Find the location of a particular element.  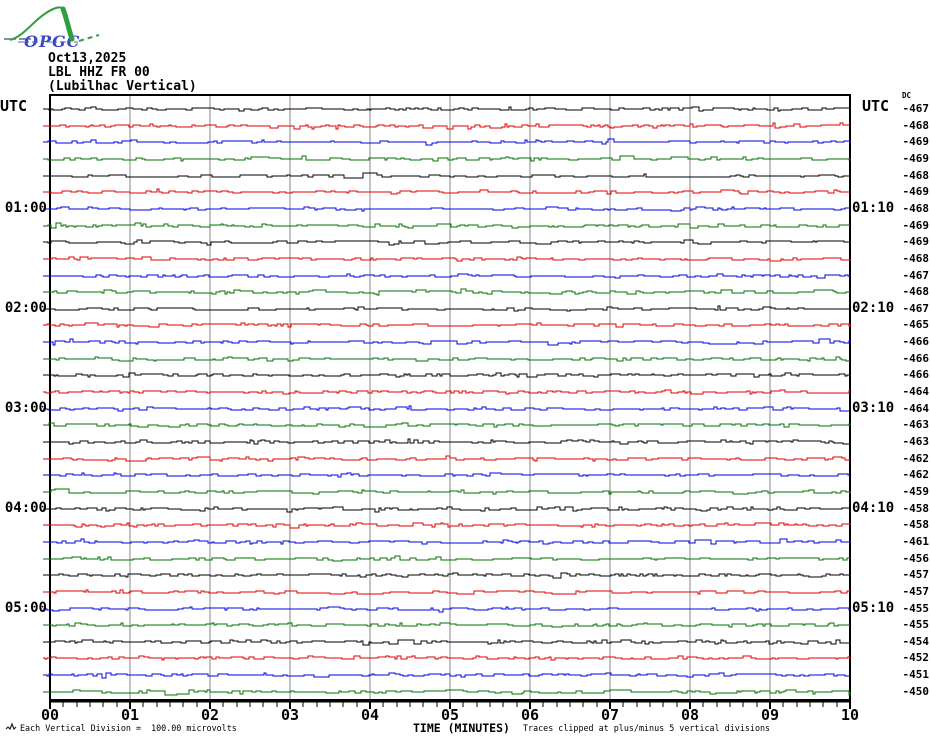

dc-value: -461 is located at coordinates (916, 541).